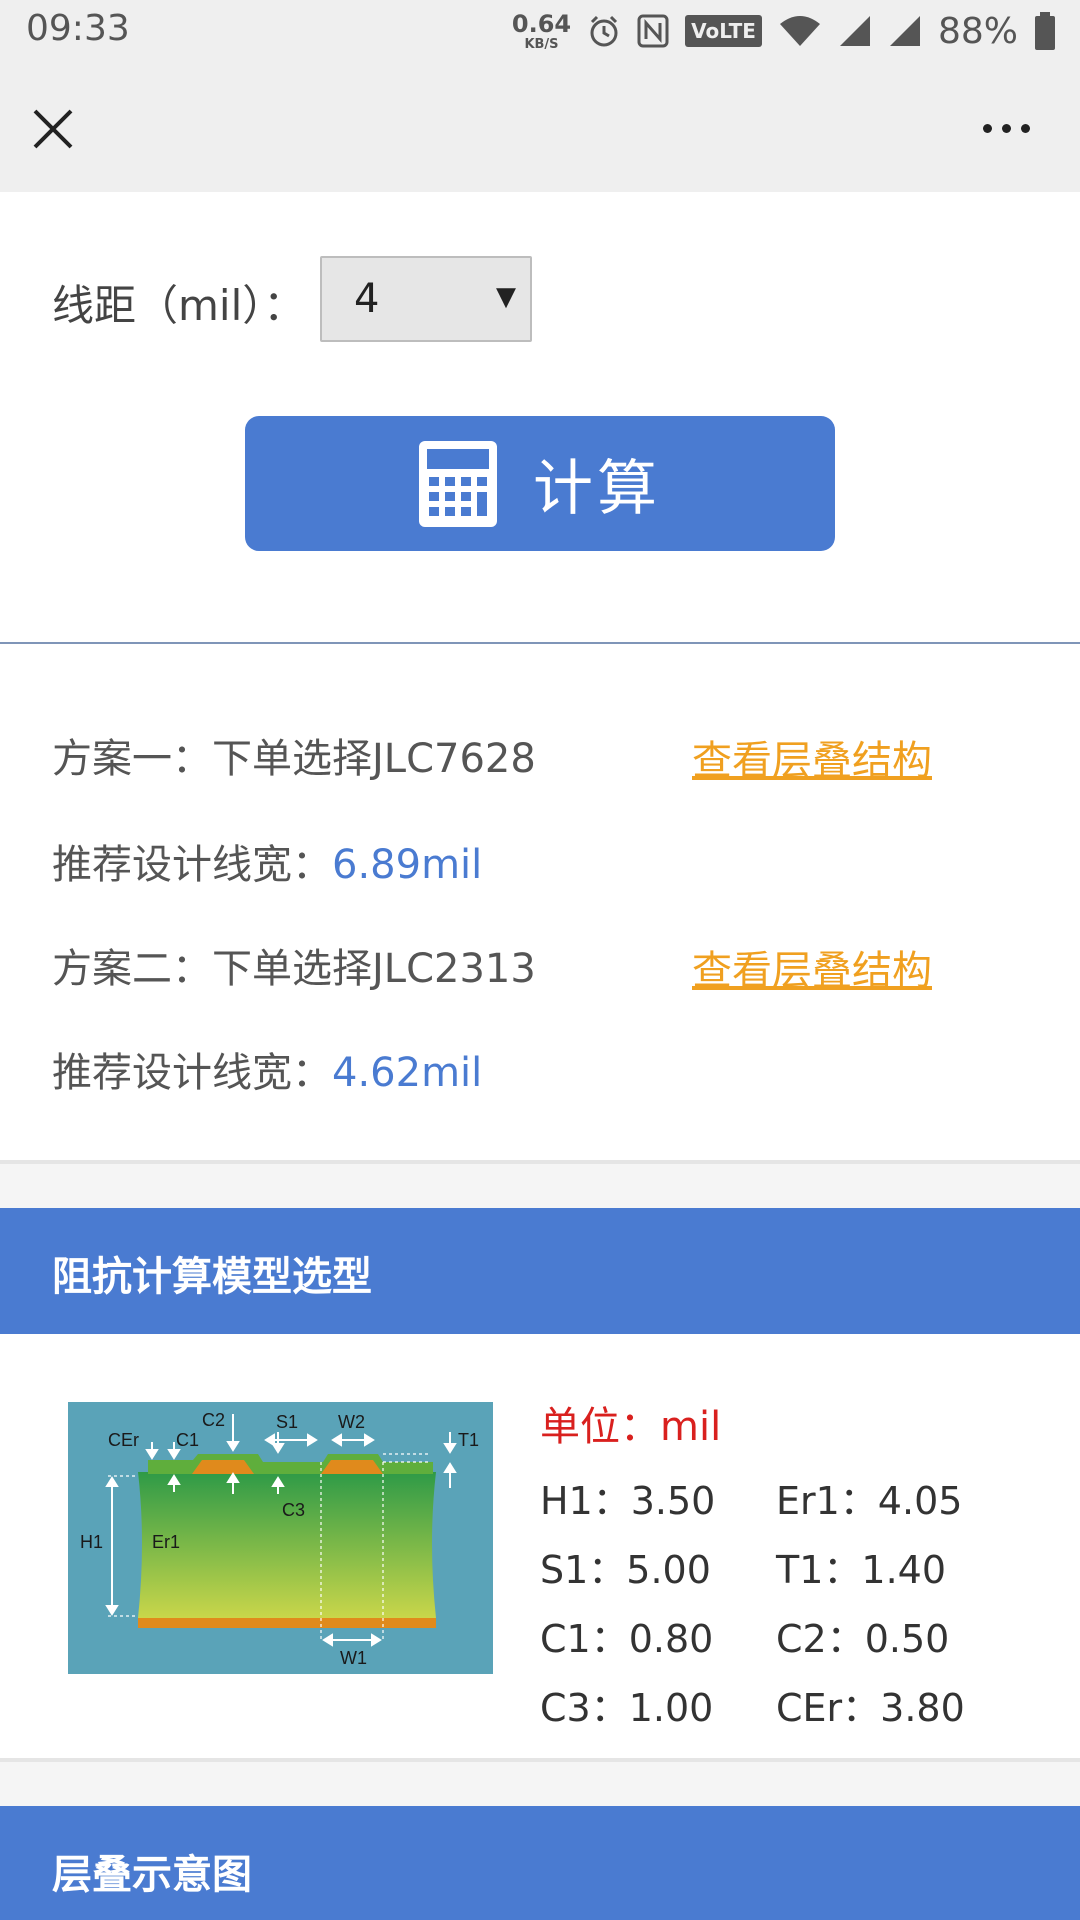  Describe the element at coordinates (540, 127) in the screenshot. I see `title-bar` at that location.